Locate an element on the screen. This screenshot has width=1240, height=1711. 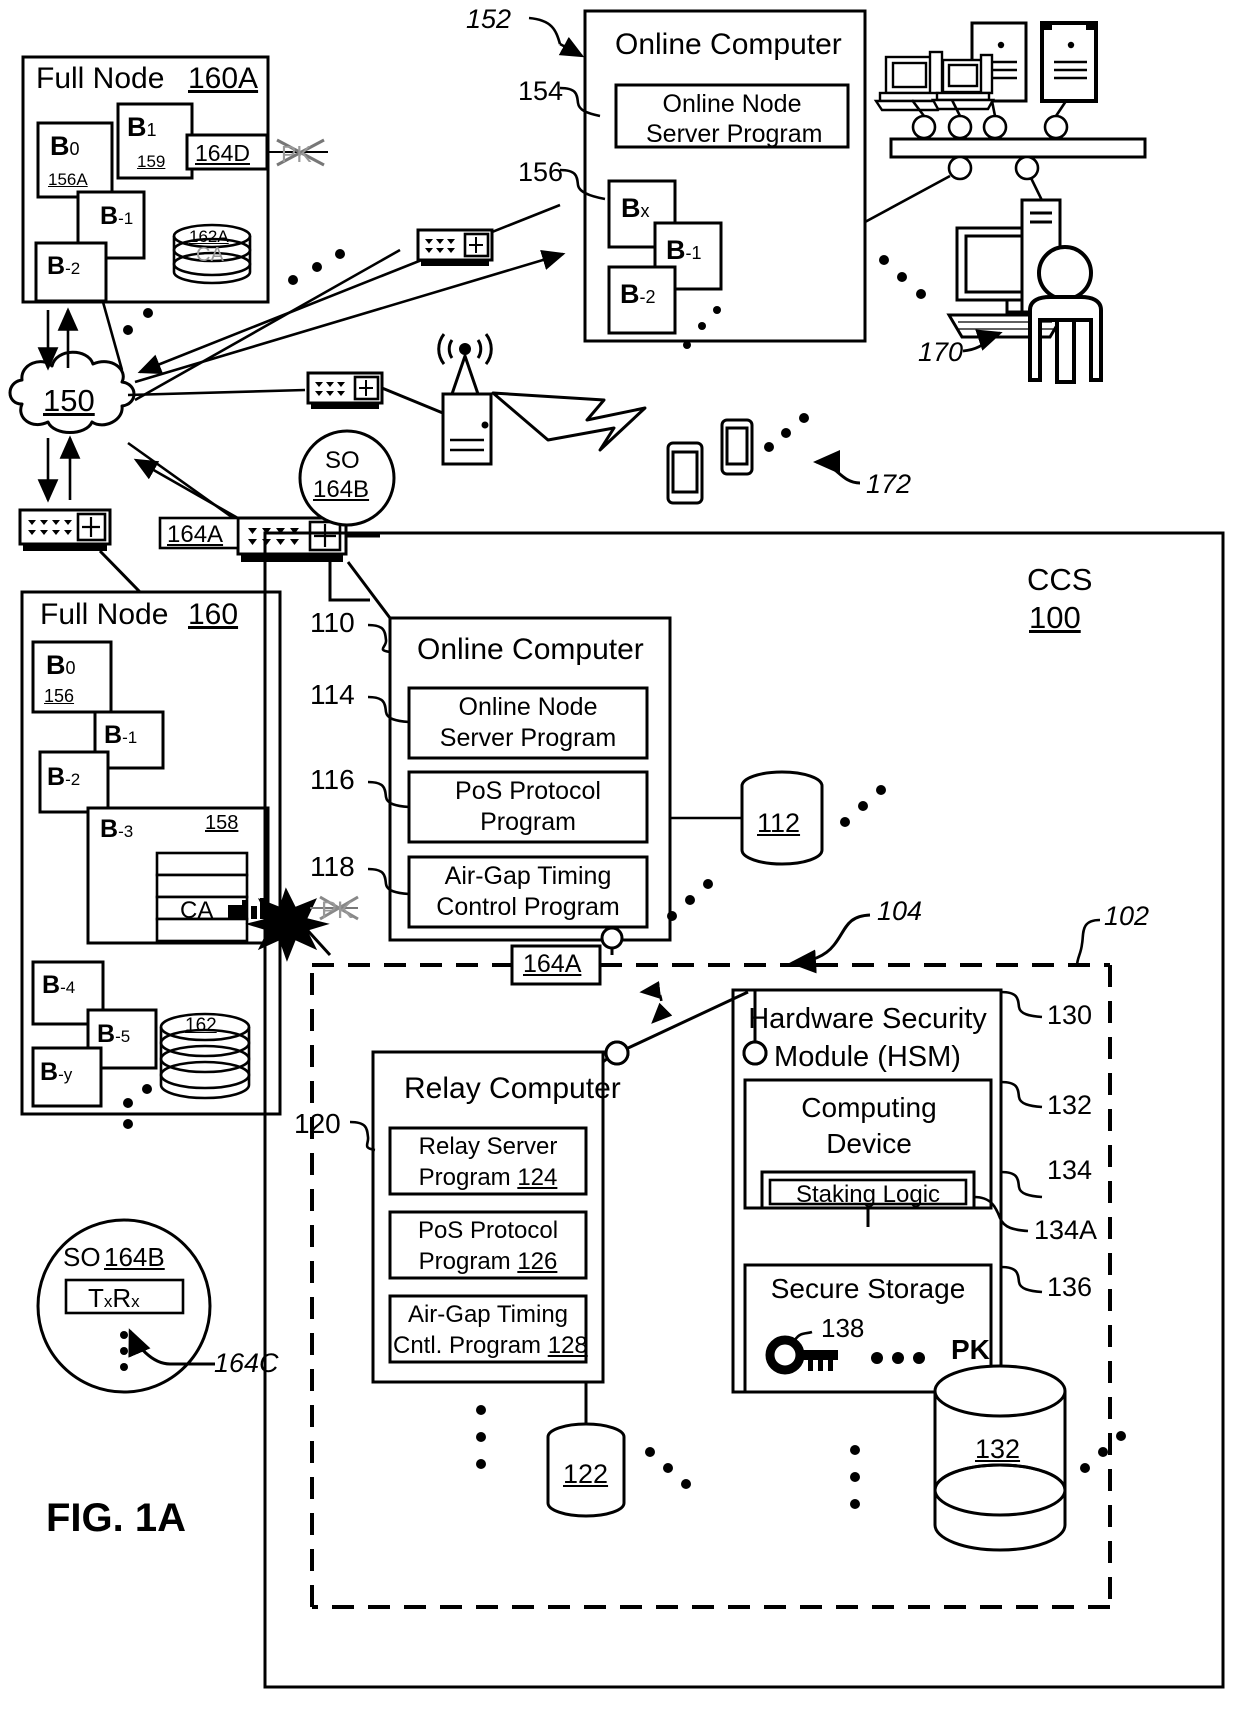
block-b1-a: B1 is located at coordinates (142, 127).